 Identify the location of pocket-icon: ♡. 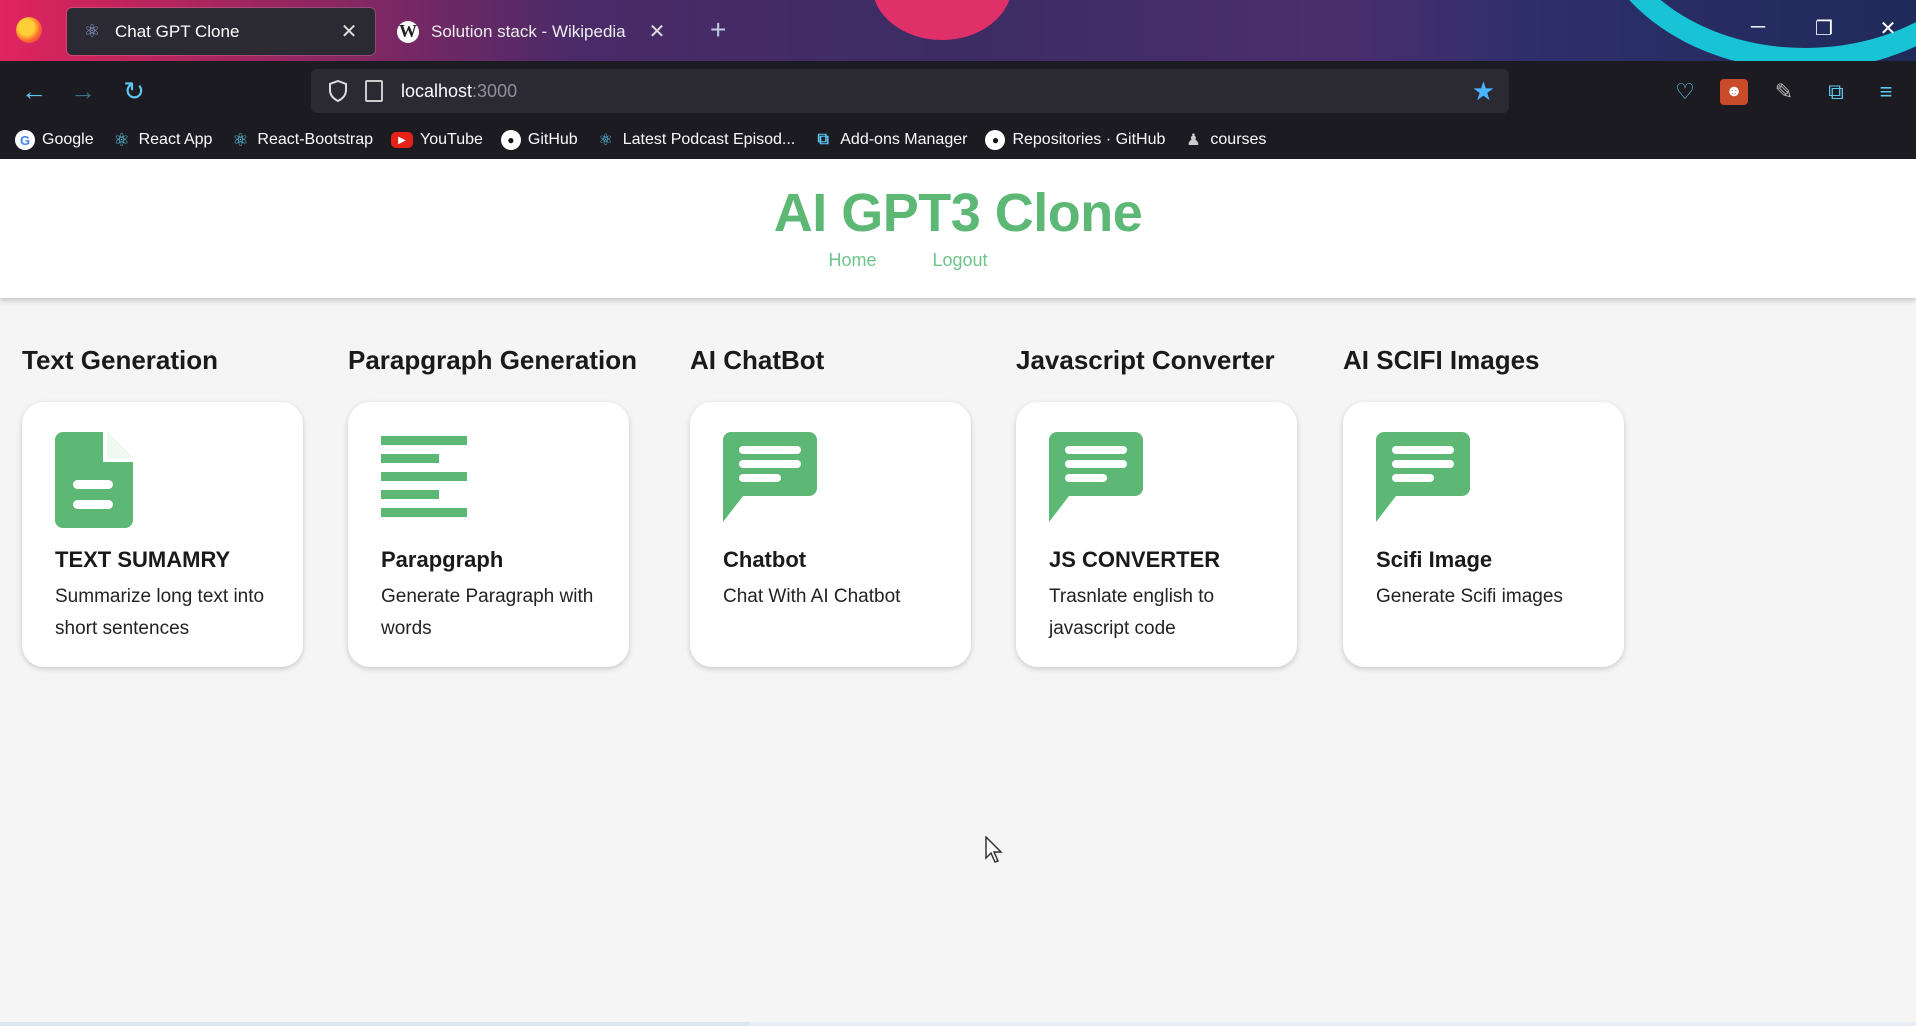
(1685, 92).